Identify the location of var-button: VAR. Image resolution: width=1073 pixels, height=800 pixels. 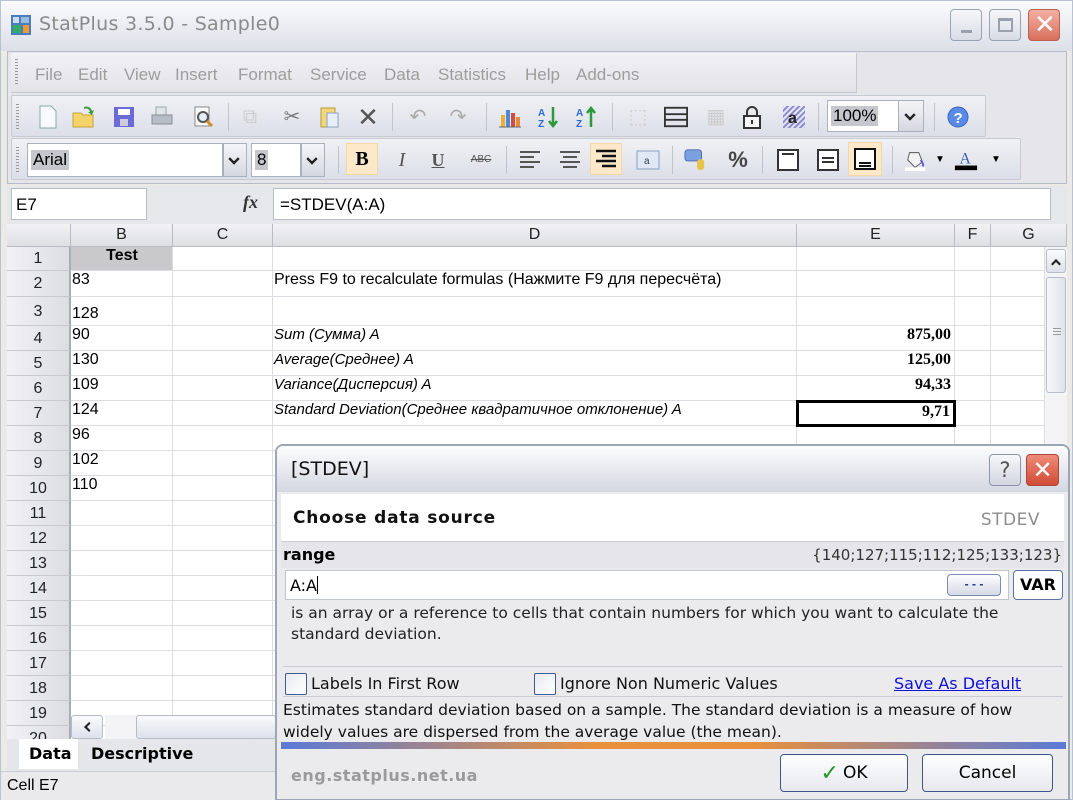
(1038, 585).